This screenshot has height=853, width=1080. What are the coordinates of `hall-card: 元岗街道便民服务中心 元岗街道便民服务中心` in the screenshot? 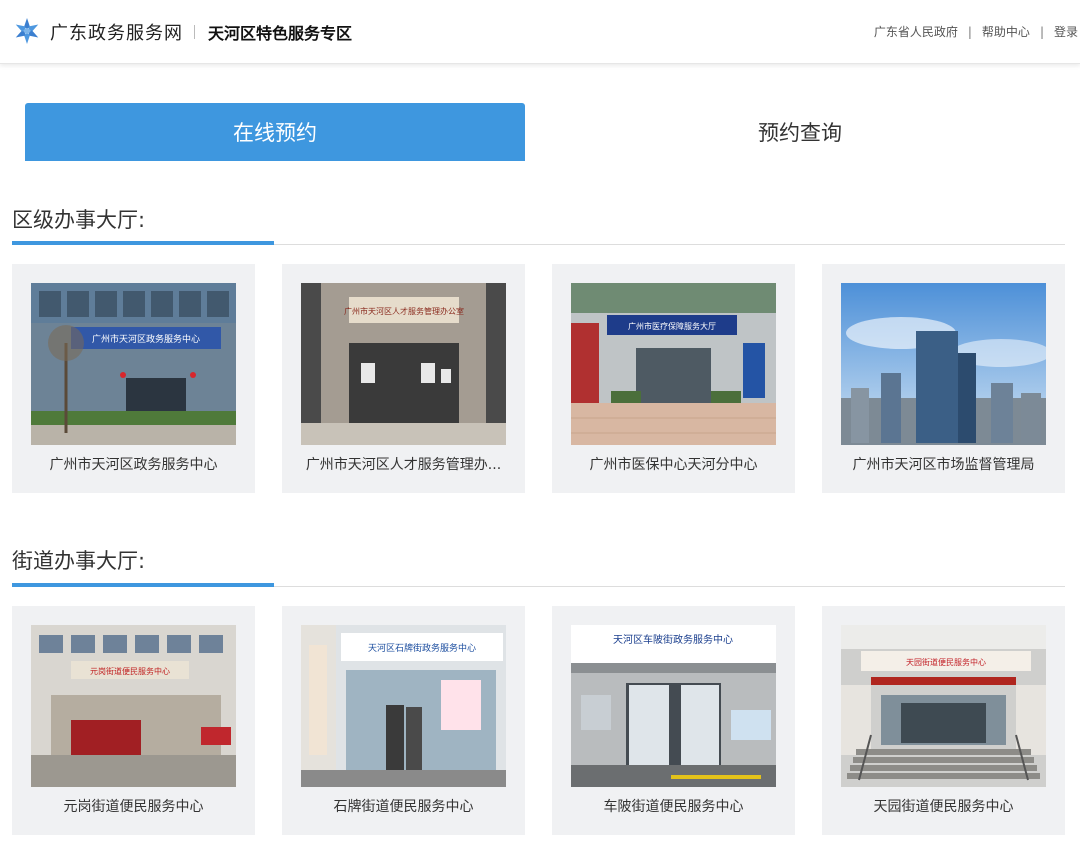 It's located at (133, 720).